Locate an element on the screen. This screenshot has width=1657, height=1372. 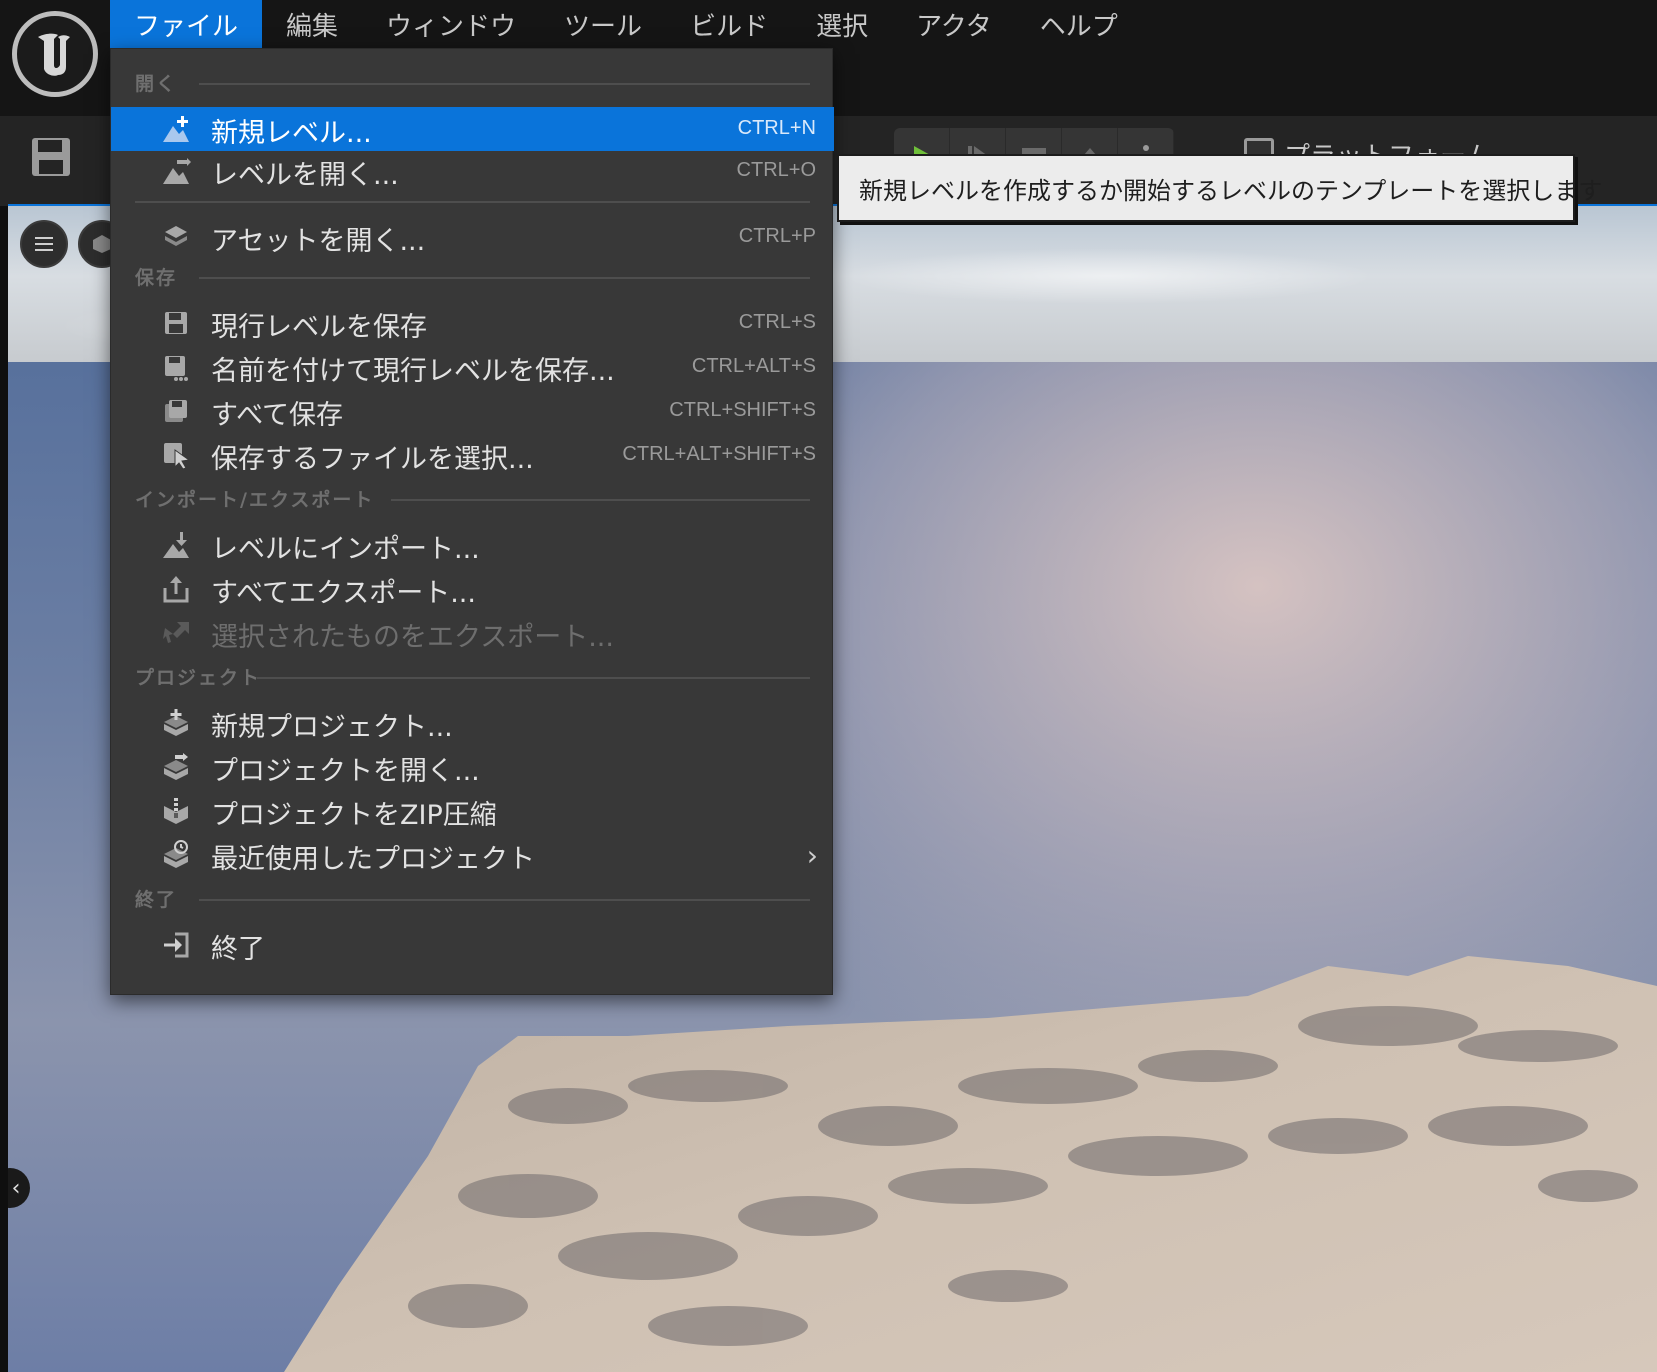
shortcut-label: CTRL+ALT+SHIFT+S is located at coordinates (719, 454).